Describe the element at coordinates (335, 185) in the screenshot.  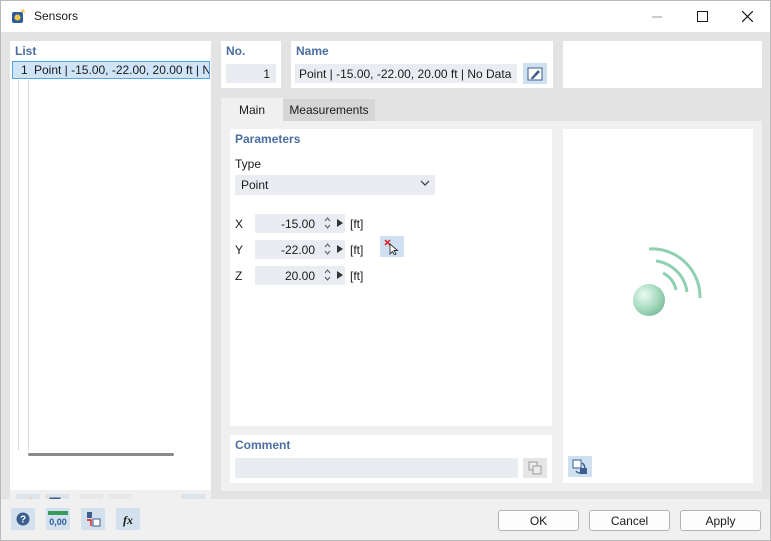
I see `type-select: Point` at that location.